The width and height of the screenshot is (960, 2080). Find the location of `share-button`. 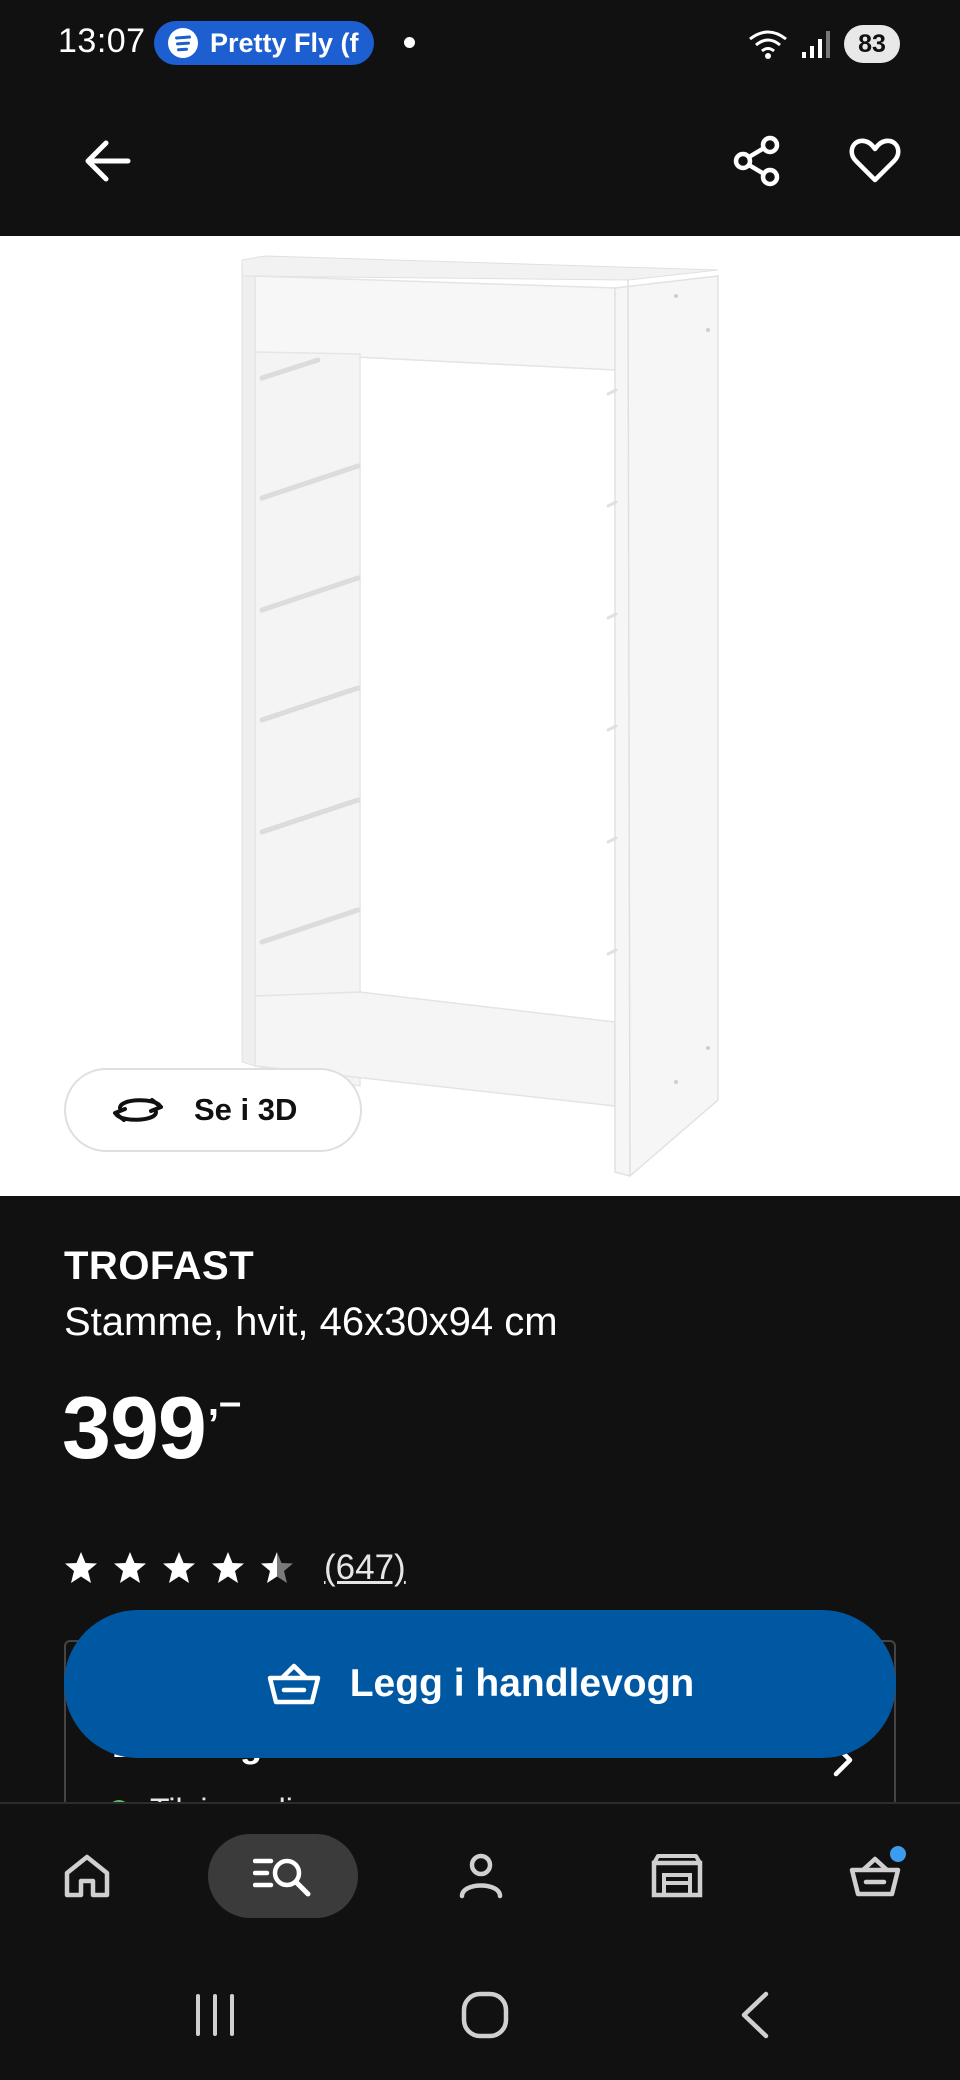

share-button is located at coordinates (757, 161).